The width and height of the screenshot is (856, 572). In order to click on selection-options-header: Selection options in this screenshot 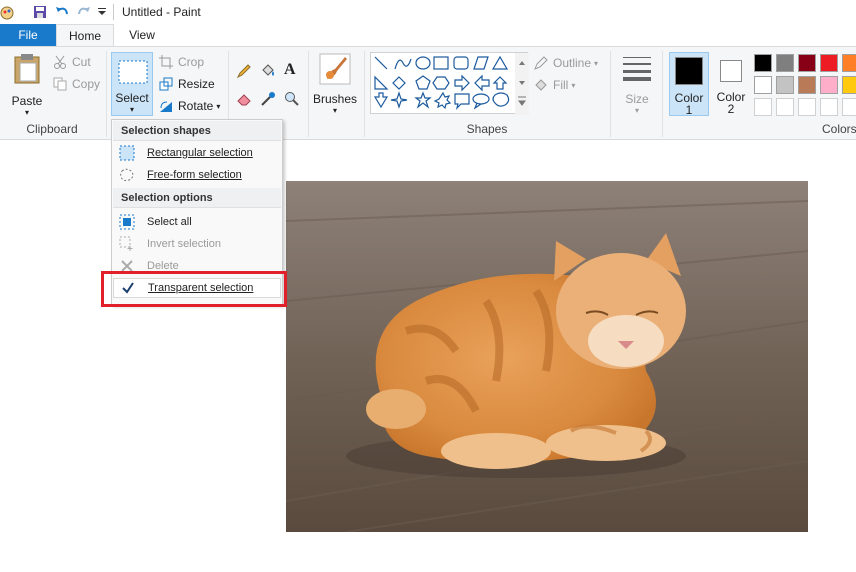, I will do `click(197, 198)`.